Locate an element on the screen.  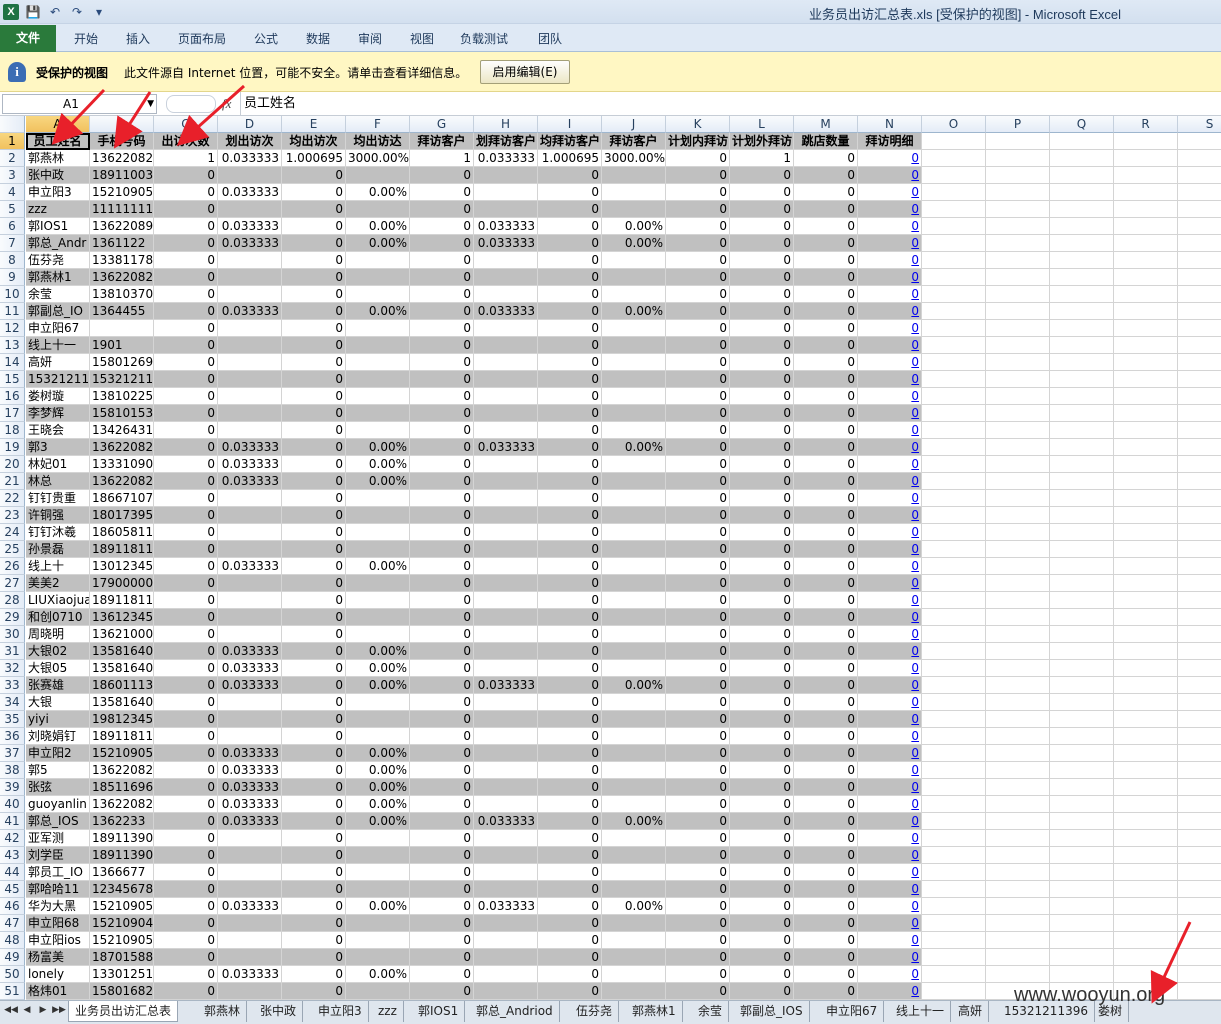
table-cell: 华为大黑 is located at coordinates (58, 906).